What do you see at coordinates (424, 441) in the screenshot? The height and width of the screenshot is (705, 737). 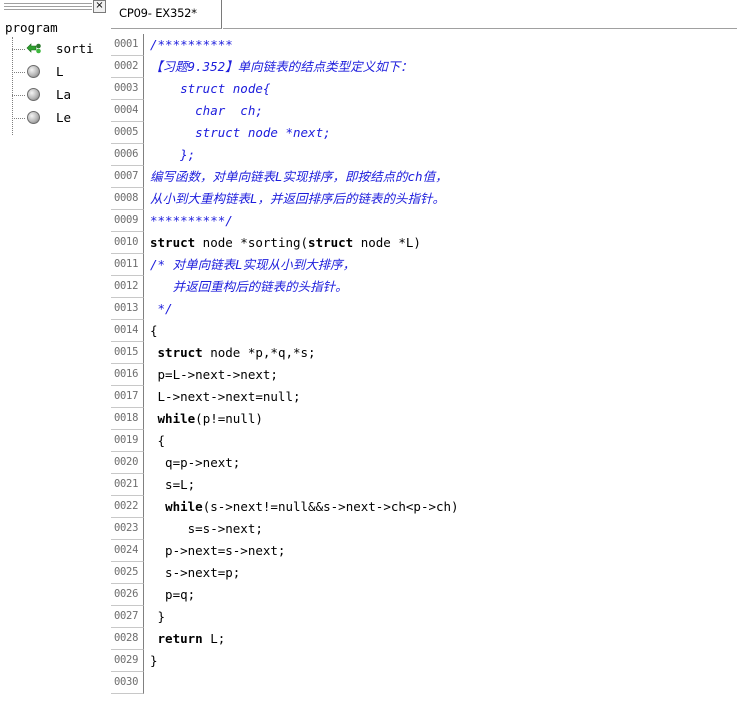 I see `code-line: 0019 {` at bounding box center [424, 441].